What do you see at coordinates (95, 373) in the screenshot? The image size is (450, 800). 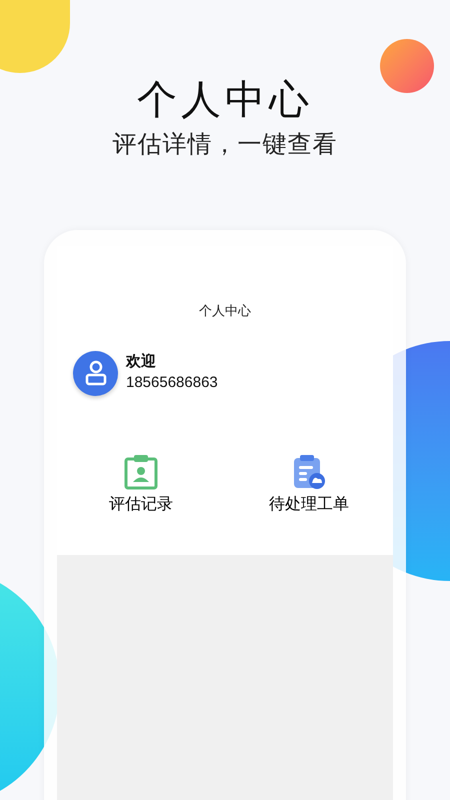 I see `user-icon` at bounding box center [95, 373].